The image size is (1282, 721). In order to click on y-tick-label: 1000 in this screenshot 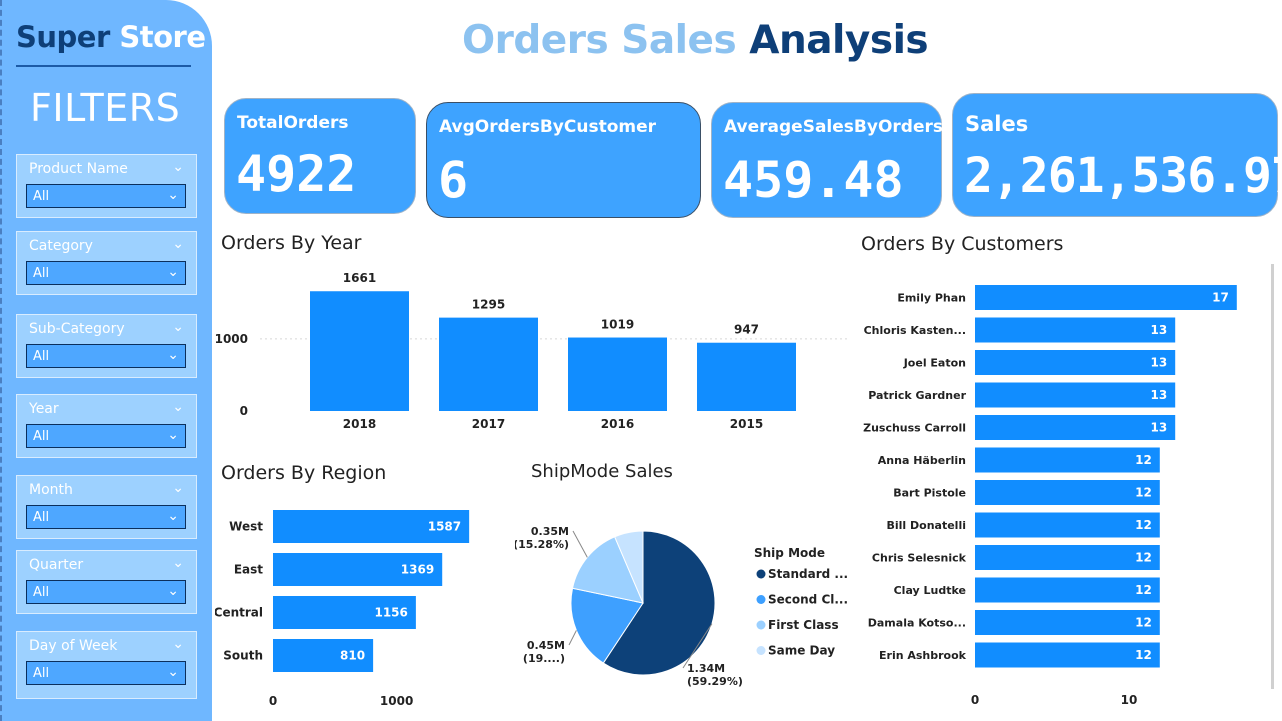, I will do `click(231, 339)`.